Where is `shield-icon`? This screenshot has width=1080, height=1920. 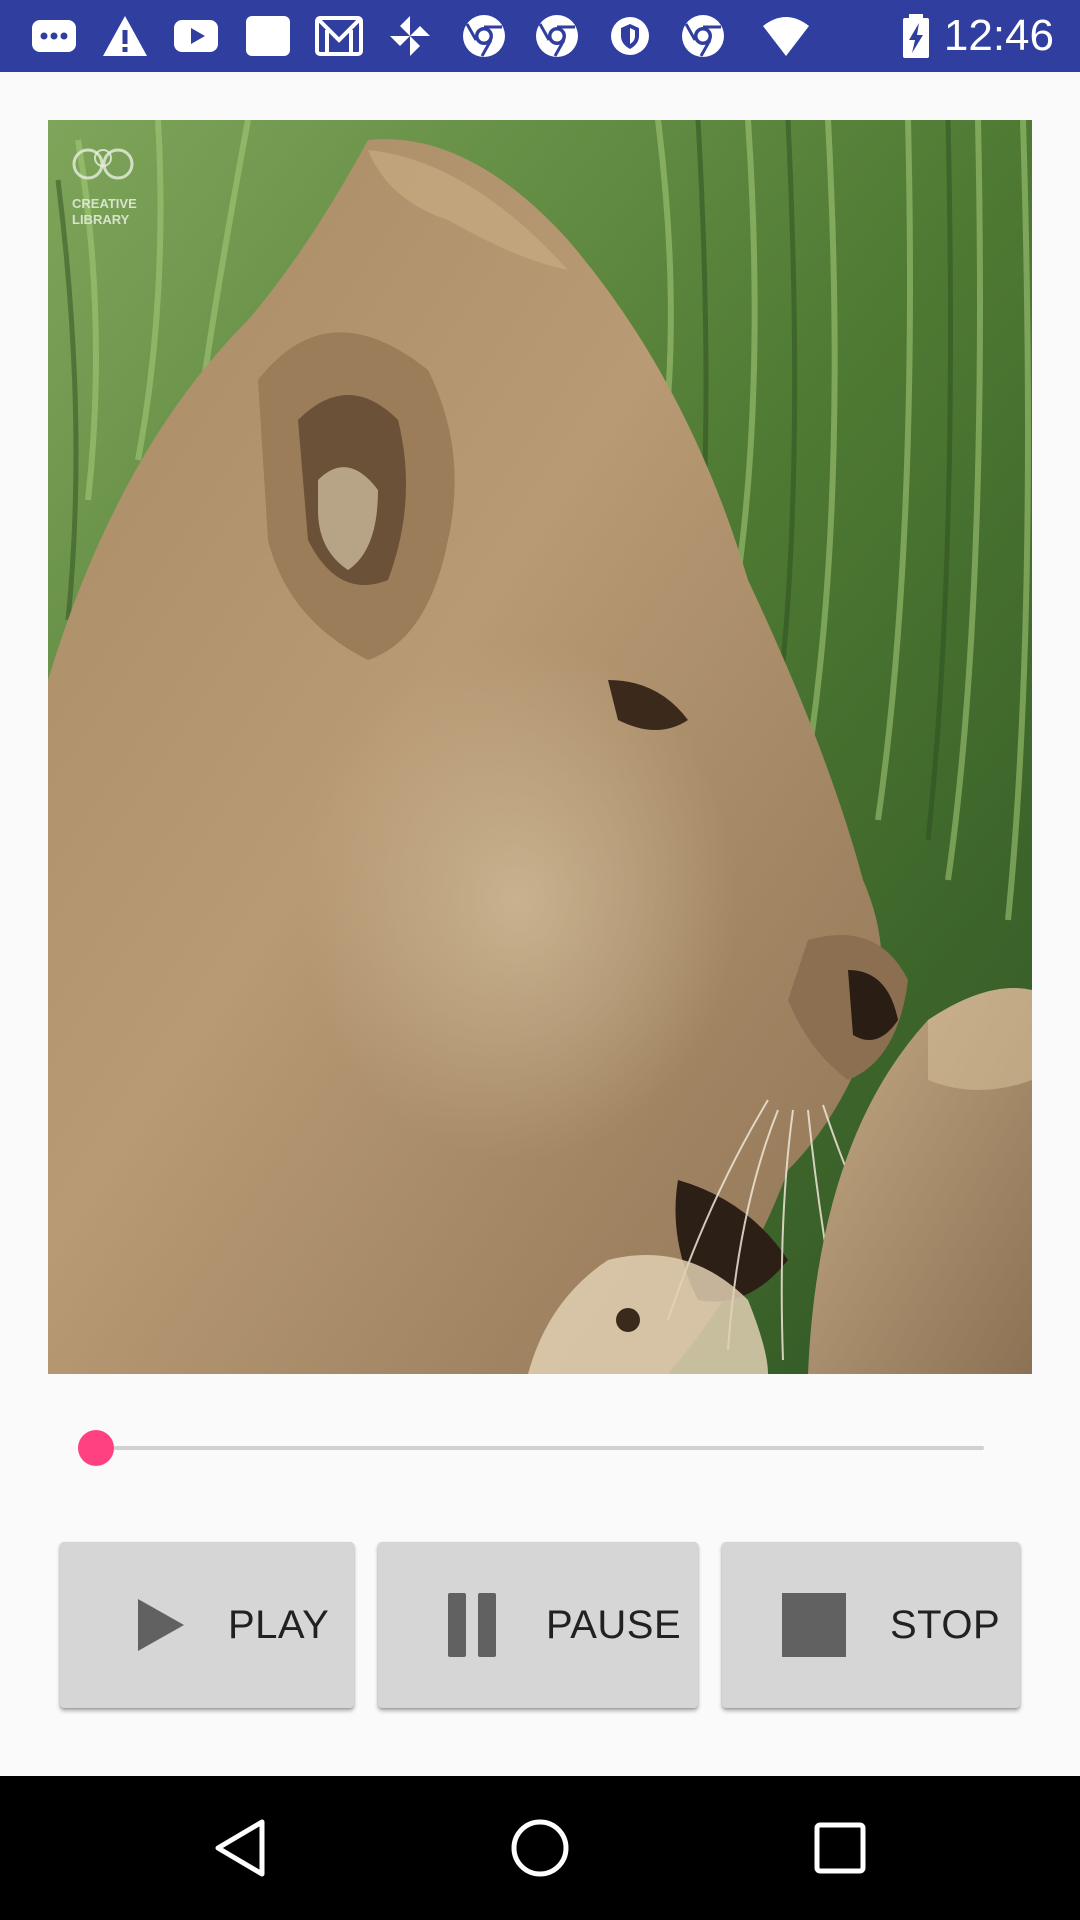
shield-icon is located at coordinates (630, 36).